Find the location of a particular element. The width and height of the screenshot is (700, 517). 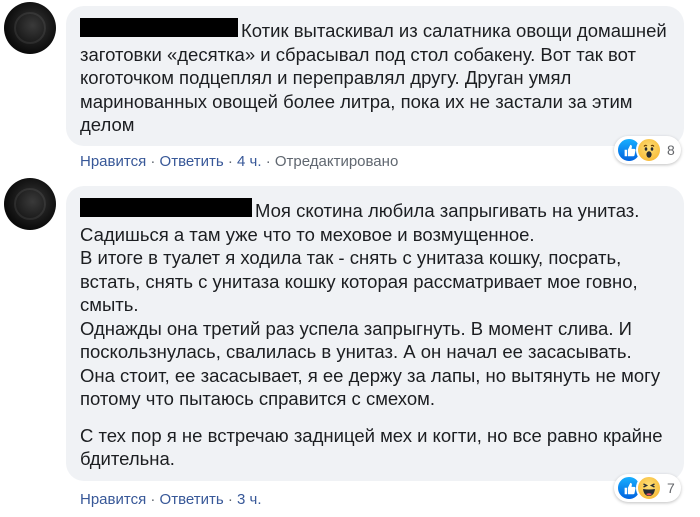

haha-icon is located at coordinates (649, 488).